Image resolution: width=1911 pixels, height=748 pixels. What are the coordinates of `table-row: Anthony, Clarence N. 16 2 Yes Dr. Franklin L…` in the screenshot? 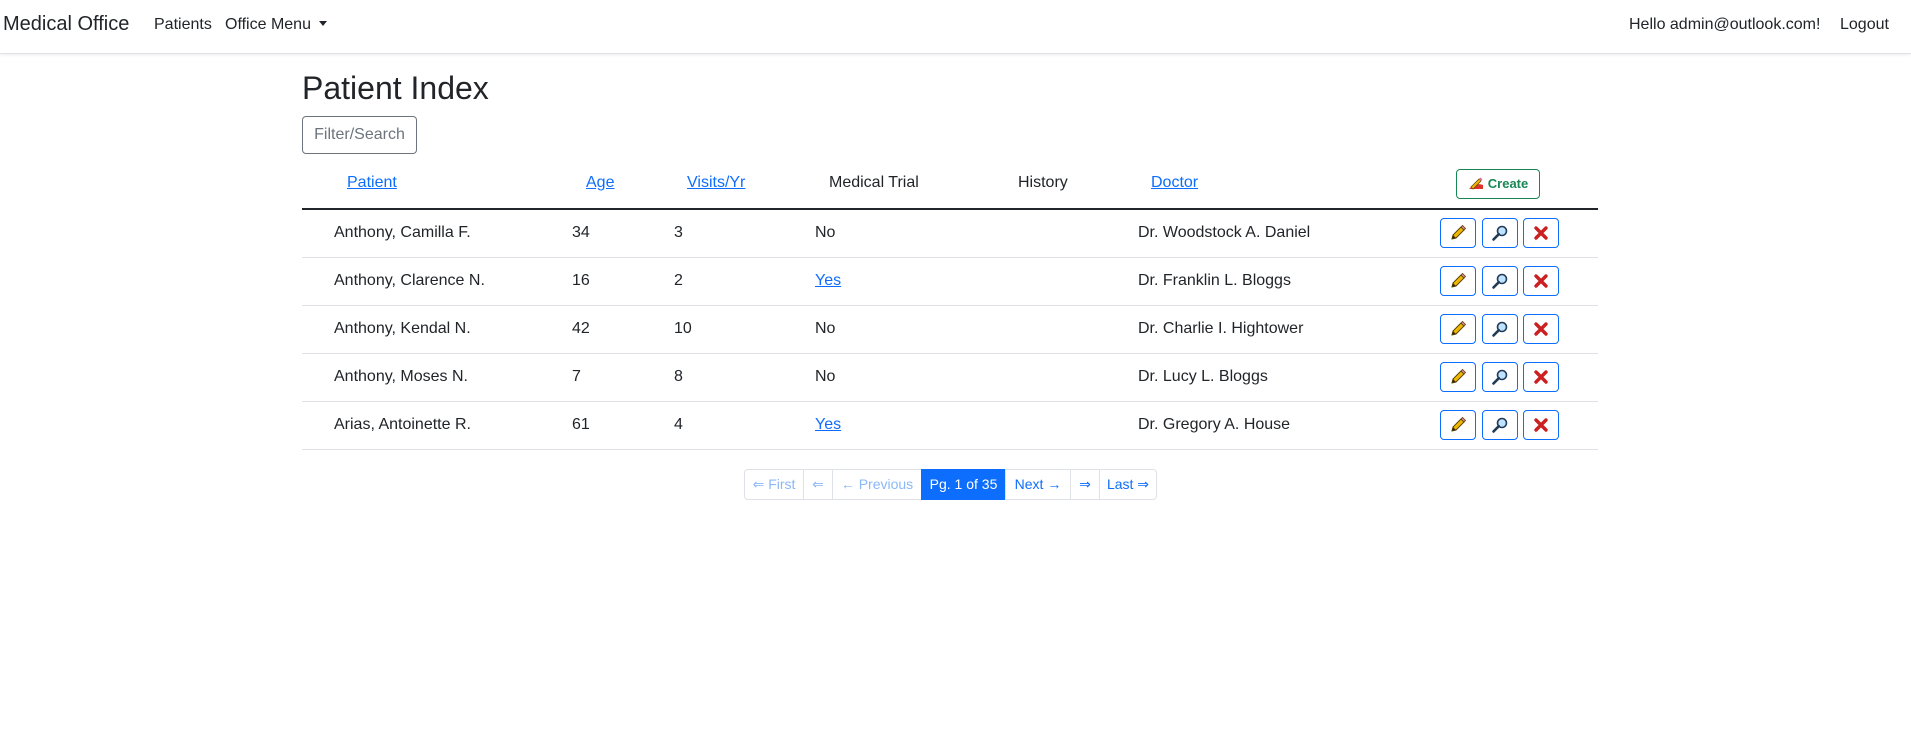 It's located at (950, 282).